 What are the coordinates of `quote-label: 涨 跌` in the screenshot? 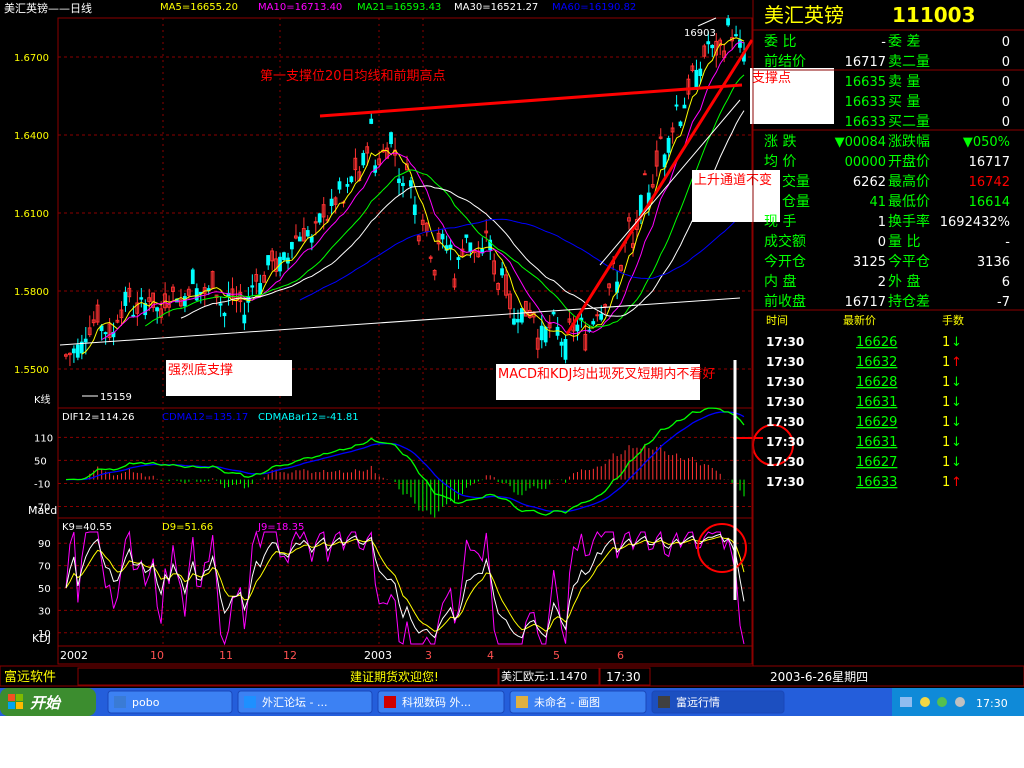 It's located at (780, 142).